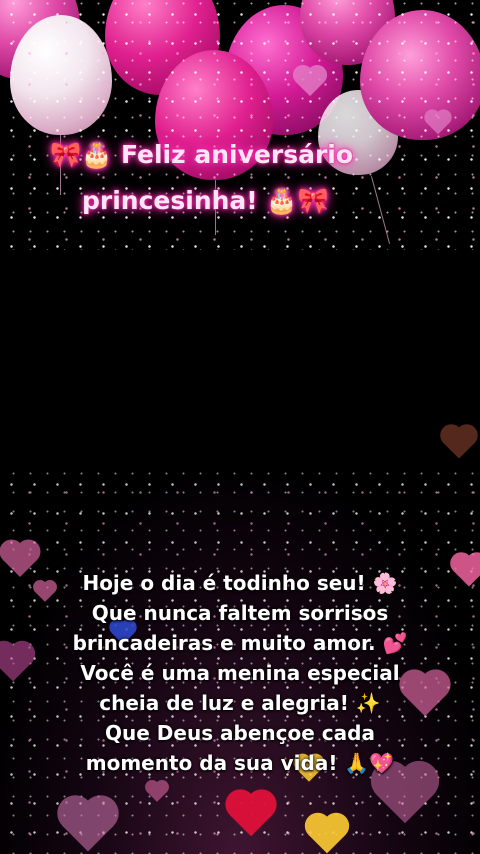 The image size is (480, 854). I want to click on title-line-2: princesinha! 🎂🎀, so click(205, 200).